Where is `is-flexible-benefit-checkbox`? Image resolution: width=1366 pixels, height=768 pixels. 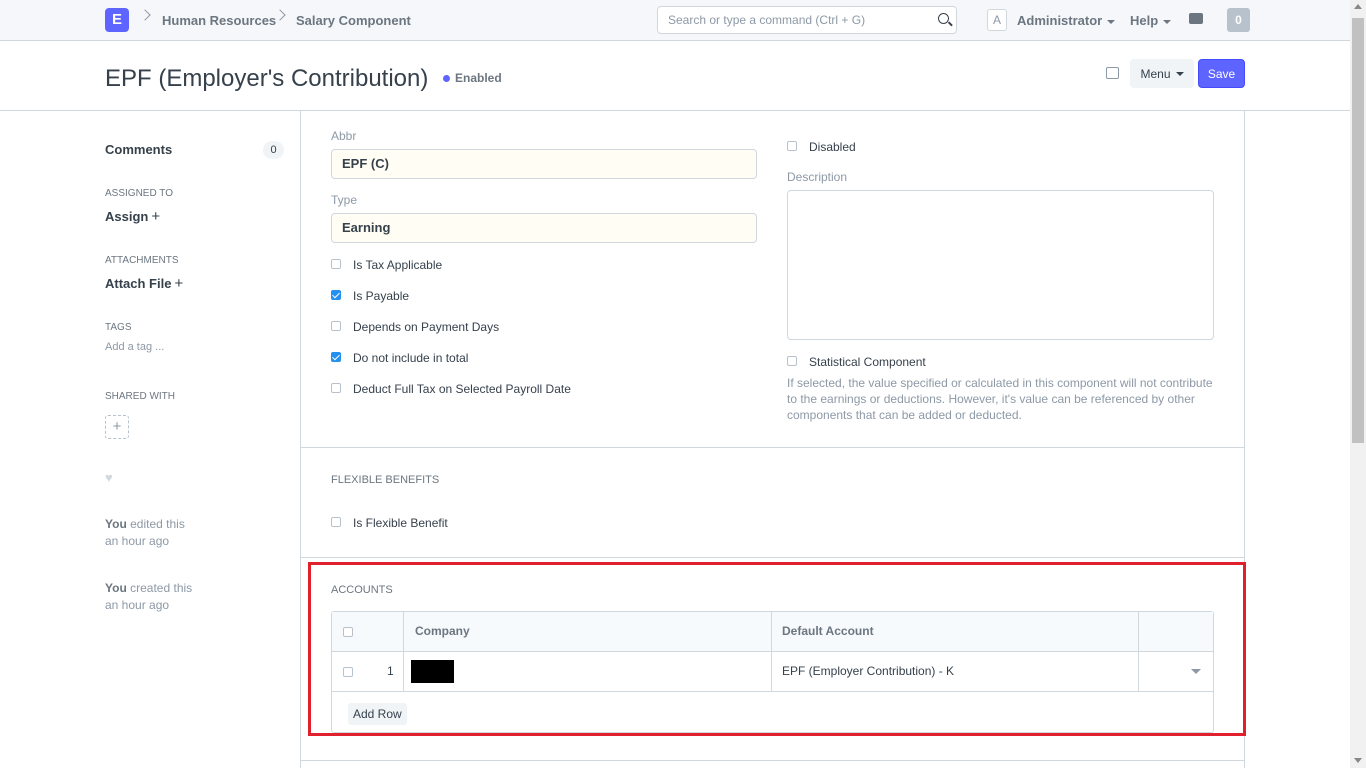 is-flexible-benefit-checkbox is located at coordinates (336, 522).